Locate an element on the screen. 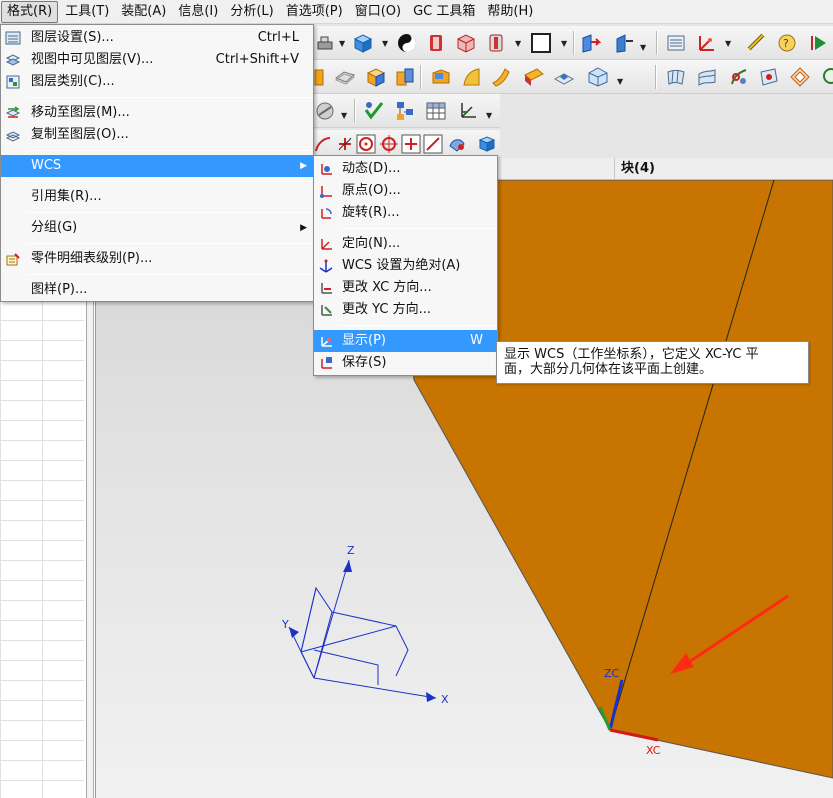  quadrant-snap-icon is located at coordinates (389, 144).